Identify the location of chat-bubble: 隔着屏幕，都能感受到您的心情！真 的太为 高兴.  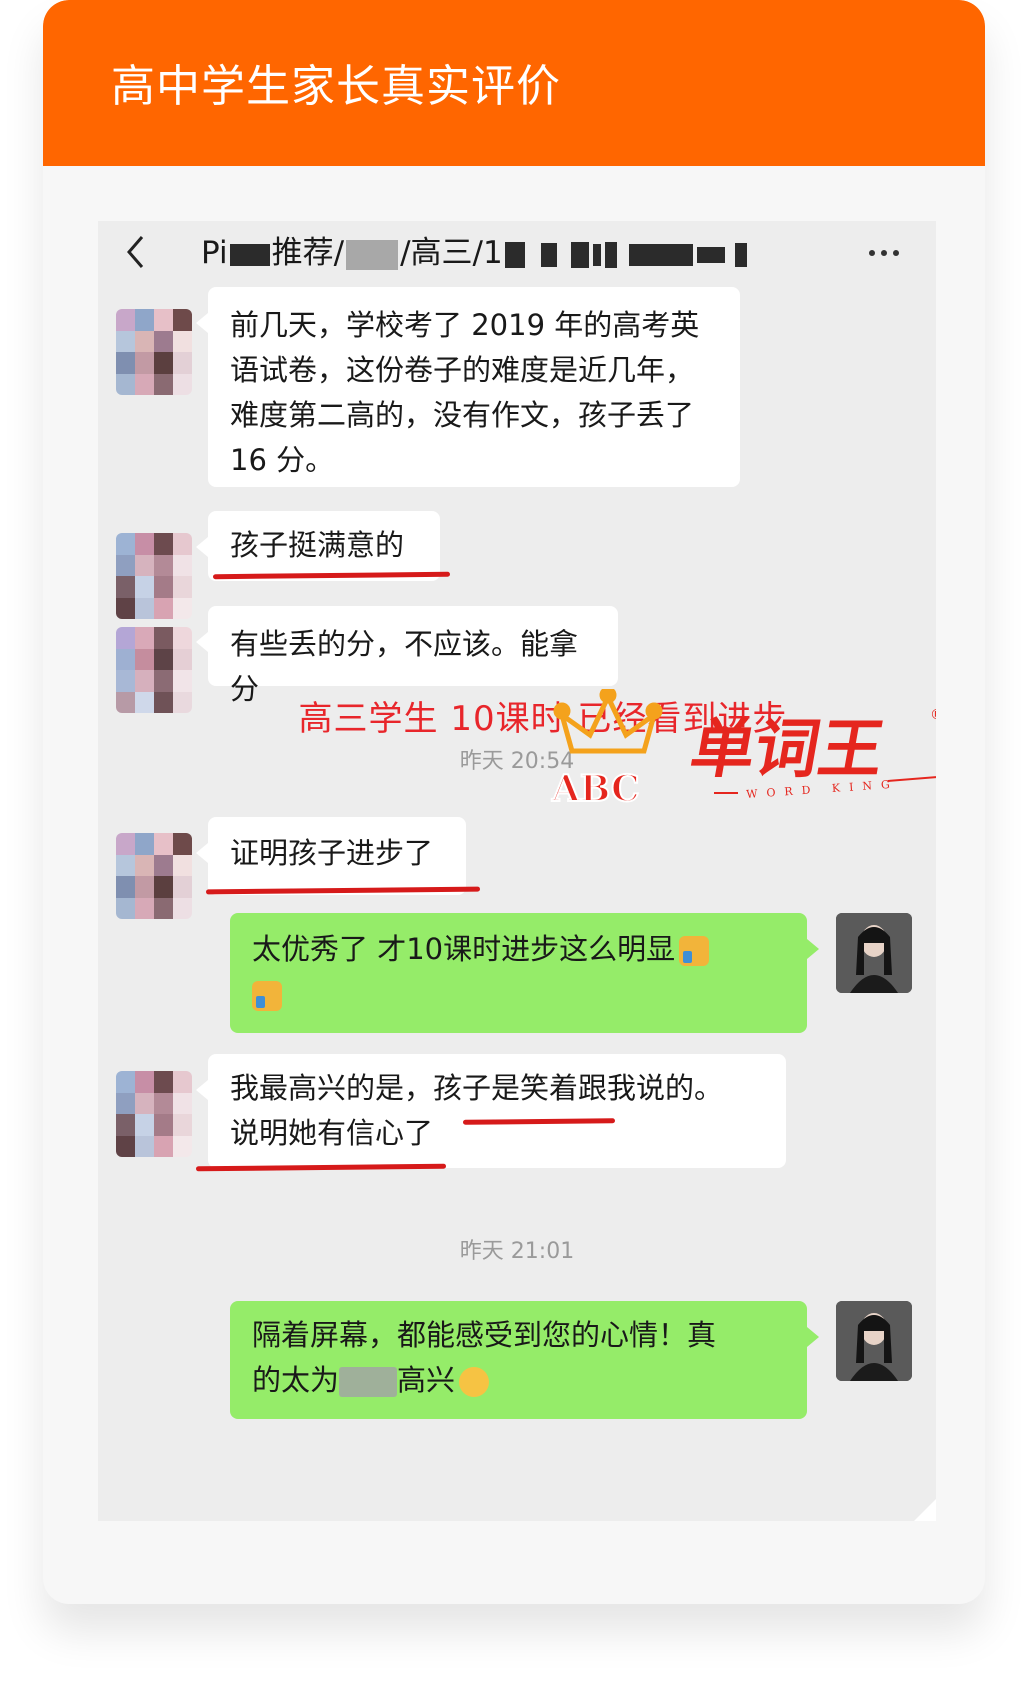
(524, 1360).